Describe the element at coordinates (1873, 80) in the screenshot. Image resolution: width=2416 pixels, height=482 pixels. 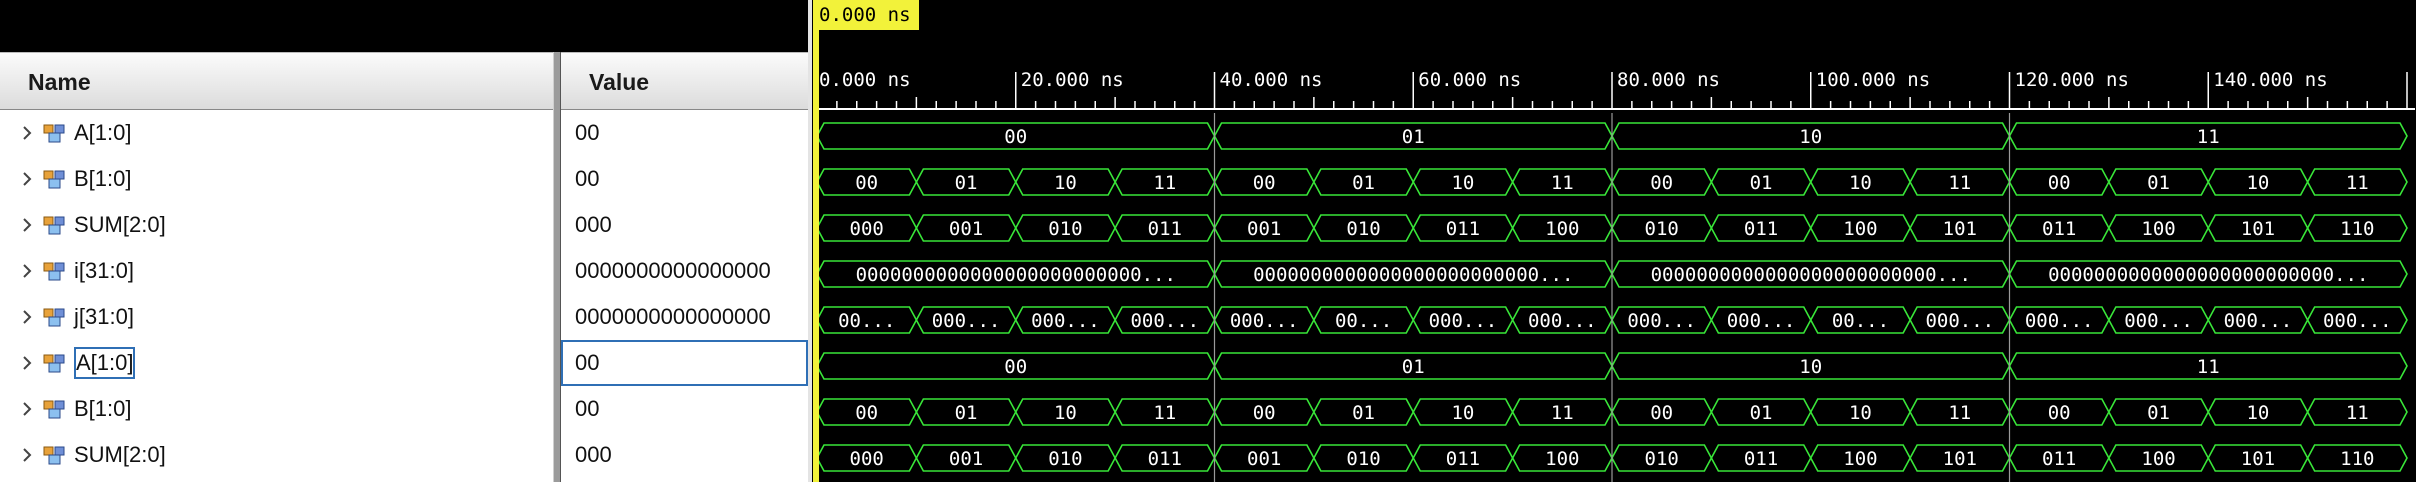
I see `ruler-tick-label: 100.000 ns` at that location.